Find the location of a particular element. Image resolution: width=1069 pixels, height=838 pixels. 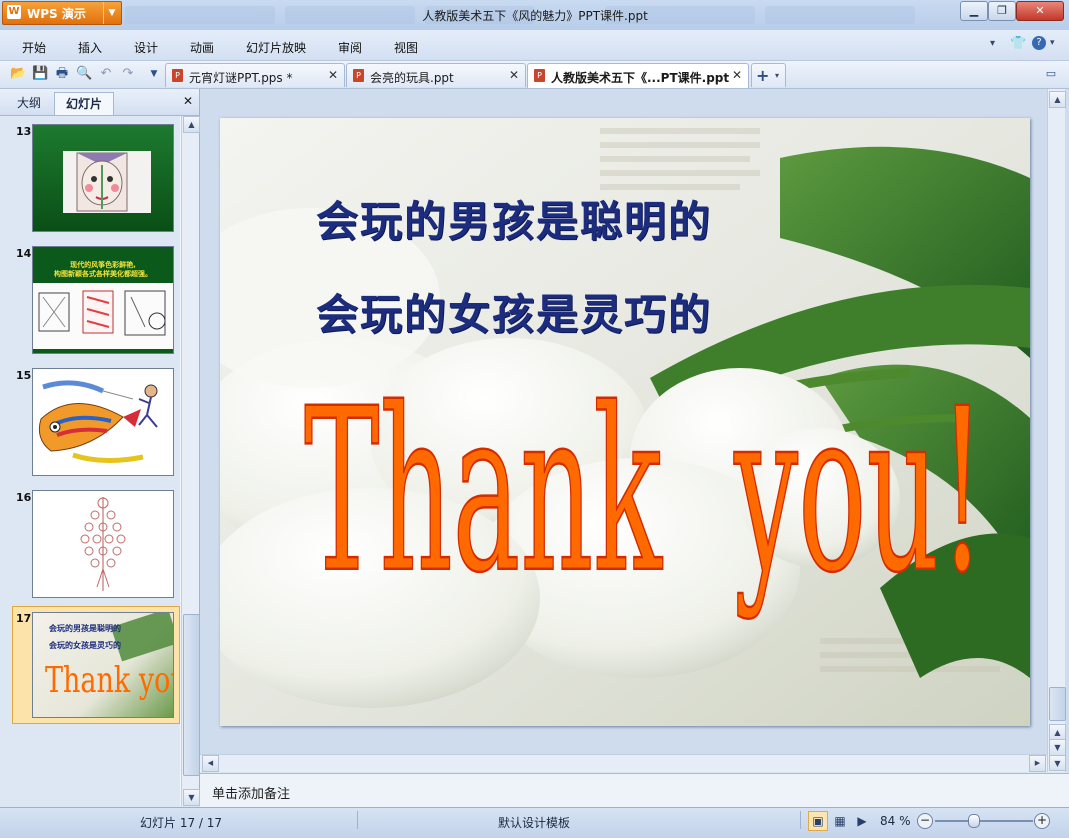

slideshow-icon: ▶ is located at coordinates (862, 821).